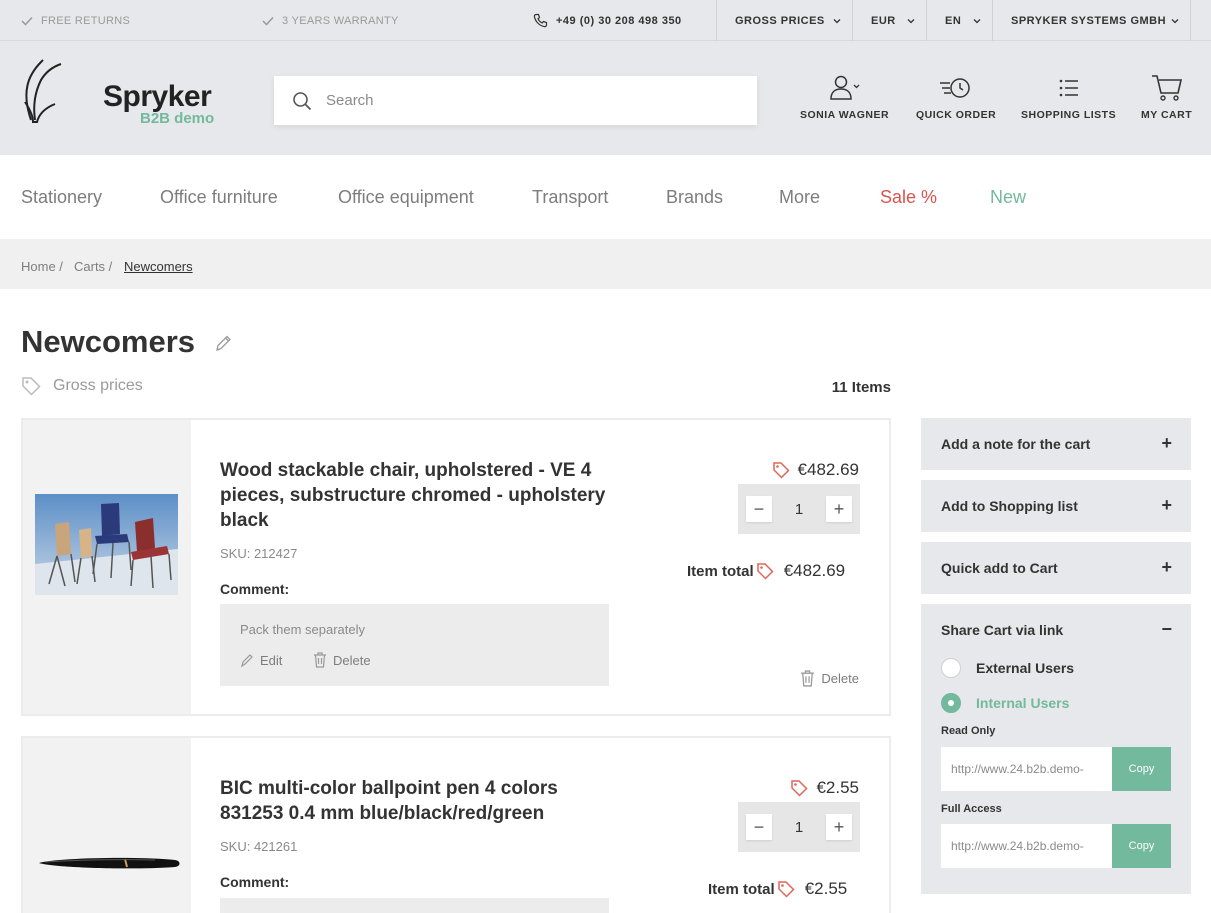 Image resolution: width=1211 pixels, height=913 pixels. Describe the element at coordinates (1016, 444) in the screenshot. I see `add-note-title: Add a note for the cart` at that location.